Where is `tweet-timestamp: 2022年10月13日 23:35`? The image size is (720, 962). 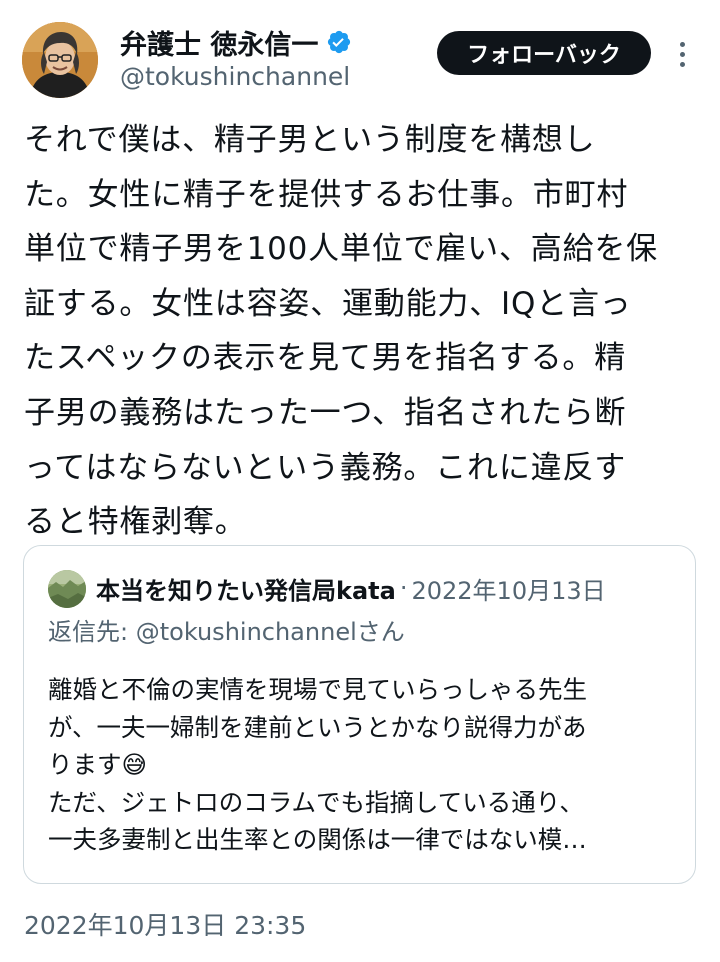
tweet-timestamp: 2022年10月13日 23:35 is located at coordinates (165, 924).